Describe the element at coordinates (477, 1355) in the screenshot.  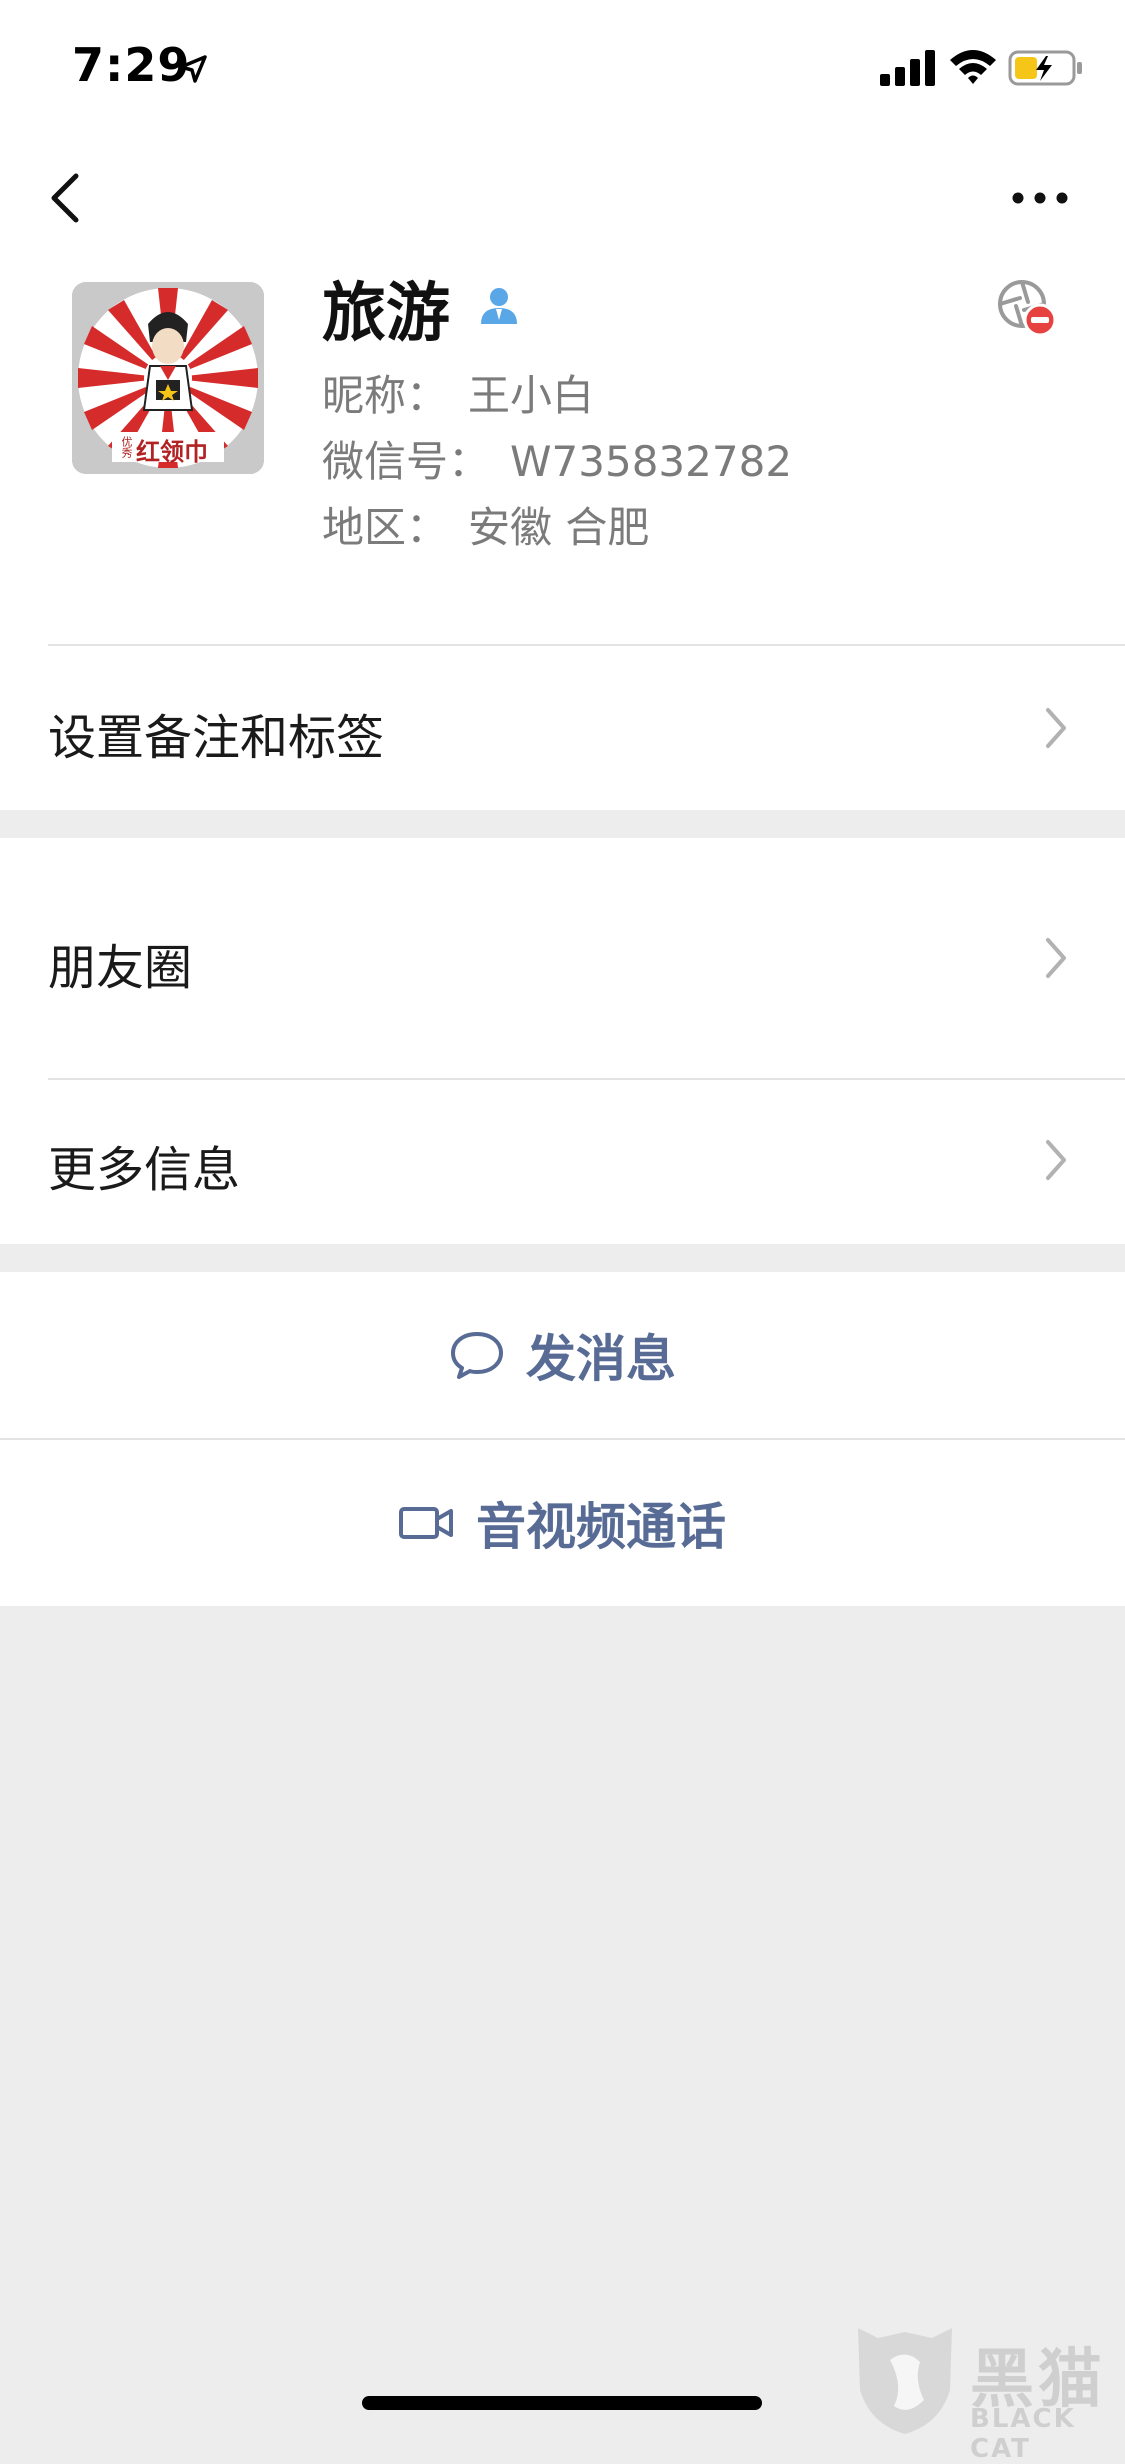
I see `chat-bubble-icon` at that location.